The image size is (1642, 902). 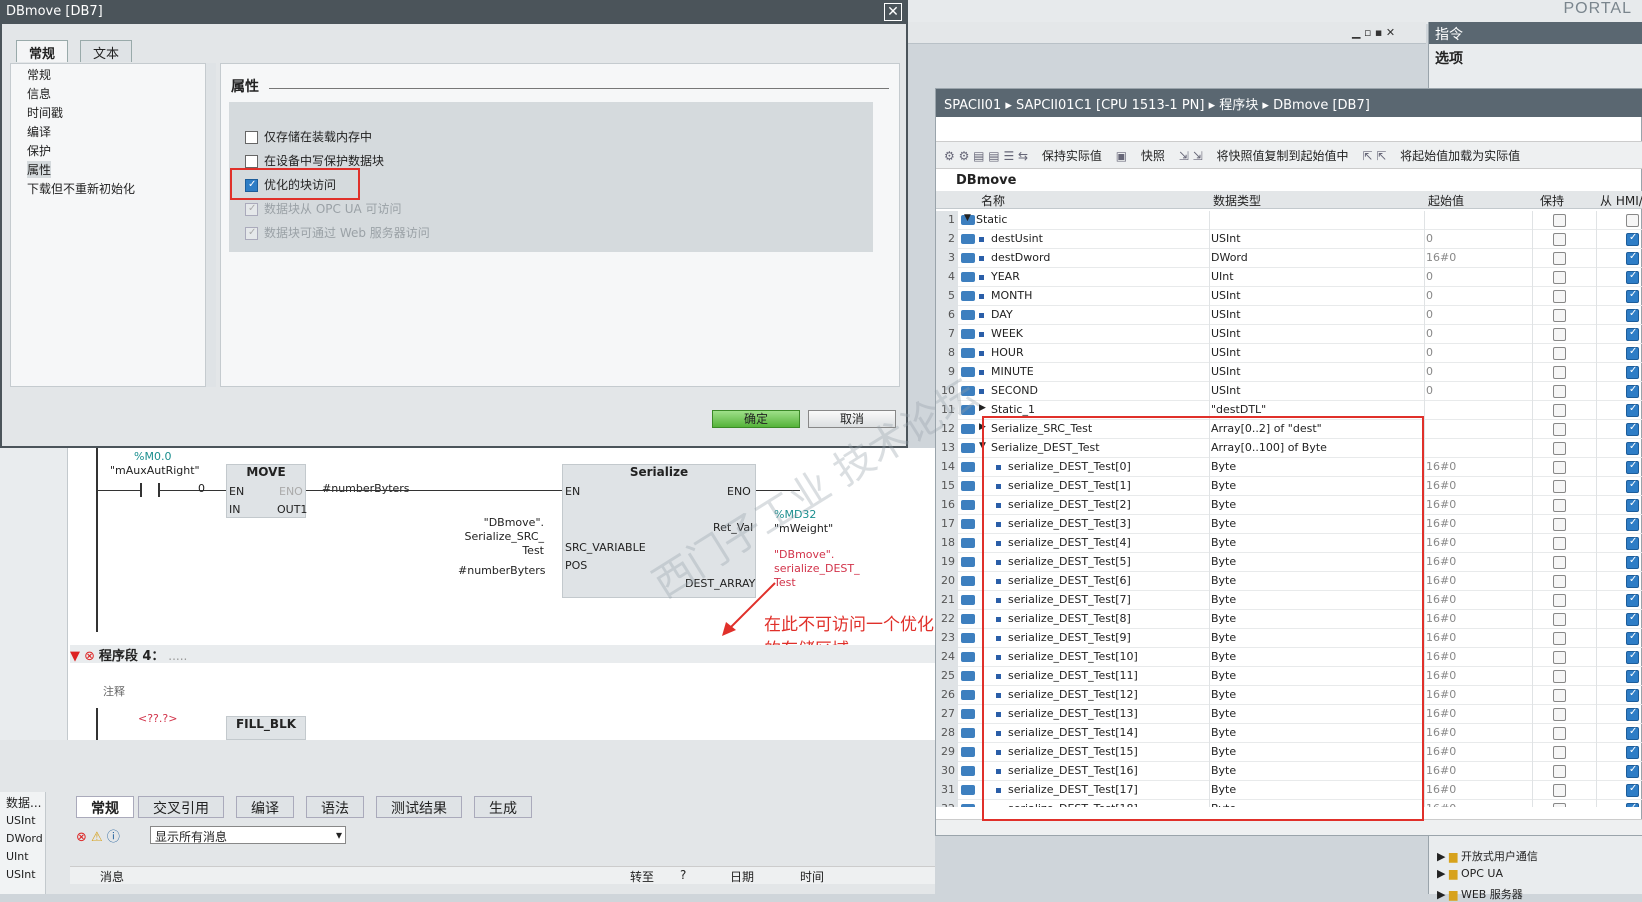 What do you see at coordinates (1289, 315) in the screenshot?
I see `table-row: 6 DAY USInt 0` at bounding box center [1289, 315].